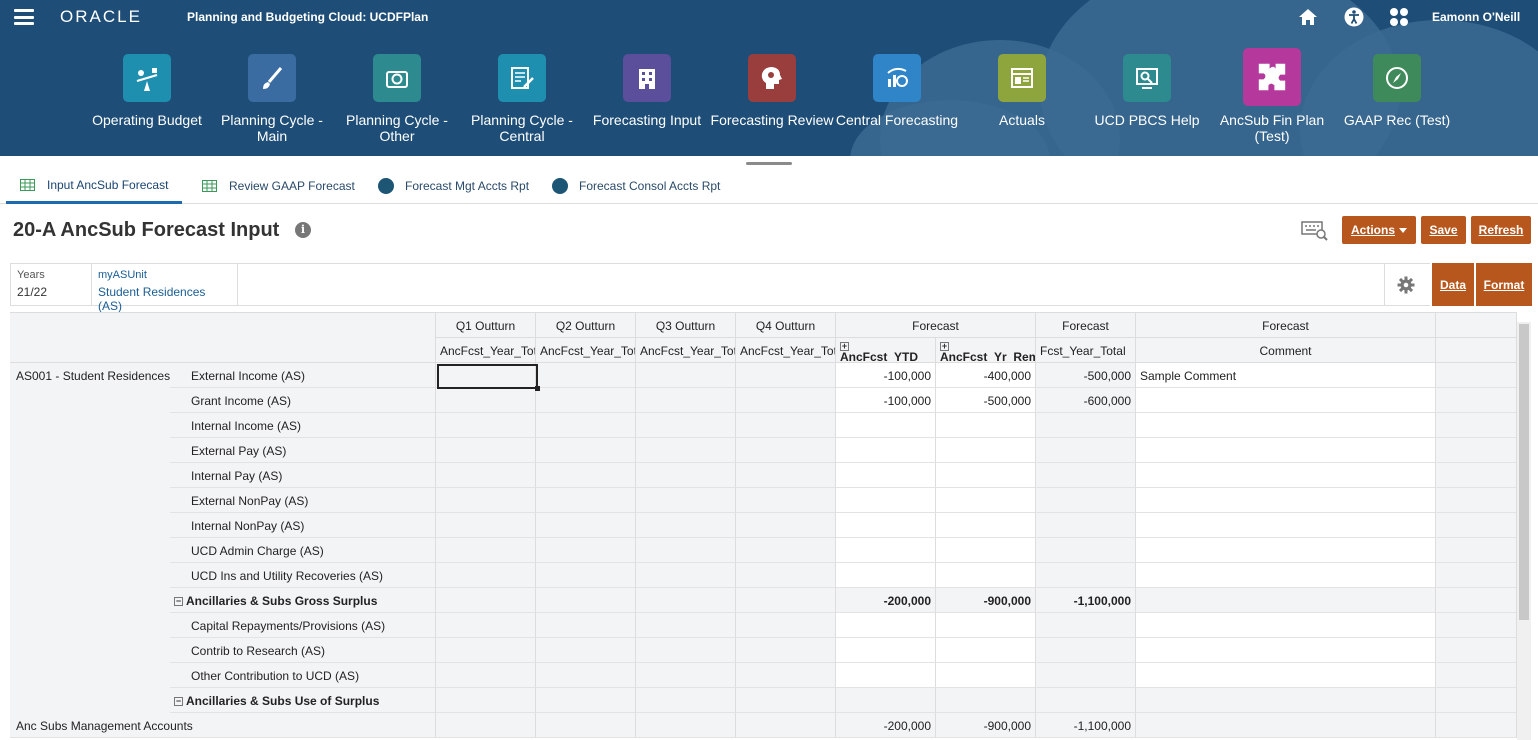  Describe the element at coordinates (1397, 98) in the screenshot. I see `card-gaap-rec: GAAP Rec (Test)` at that location.